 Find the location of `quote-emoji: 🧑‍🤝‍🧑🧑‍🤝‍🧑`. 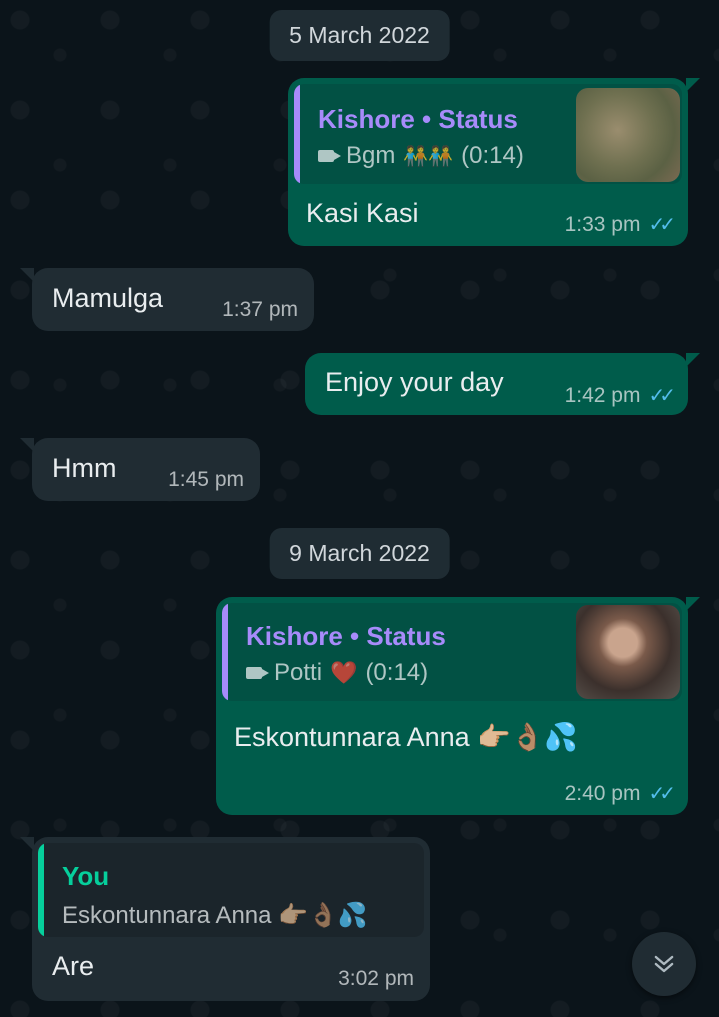

quote-emoji: 🧑‍🤝‍🧑🧑‍🤝‍🧑 is located at coordinates (428, 156).